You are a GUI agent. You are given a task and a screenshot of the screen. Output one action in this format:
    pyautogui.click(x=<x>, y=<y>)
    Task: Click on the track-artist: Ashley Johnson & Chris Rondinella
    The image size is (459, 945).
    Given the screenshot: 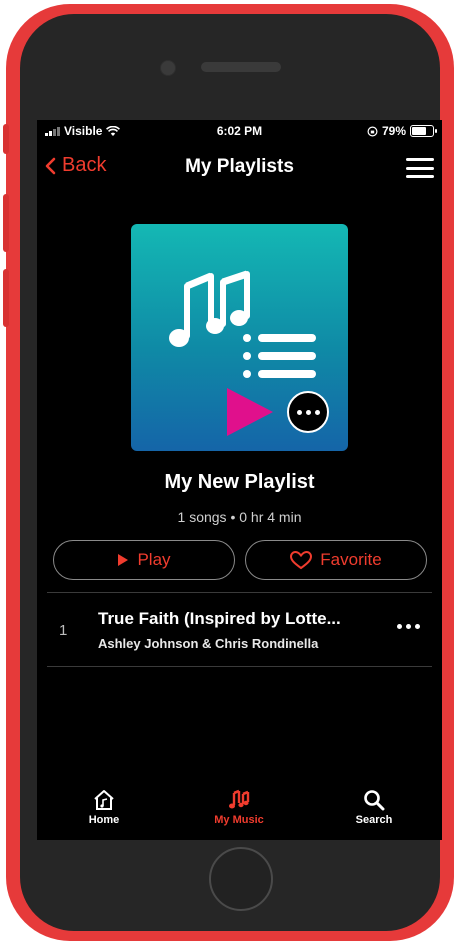 What is the action you would take?
    pyautogui.click(x=208, y=643)
    